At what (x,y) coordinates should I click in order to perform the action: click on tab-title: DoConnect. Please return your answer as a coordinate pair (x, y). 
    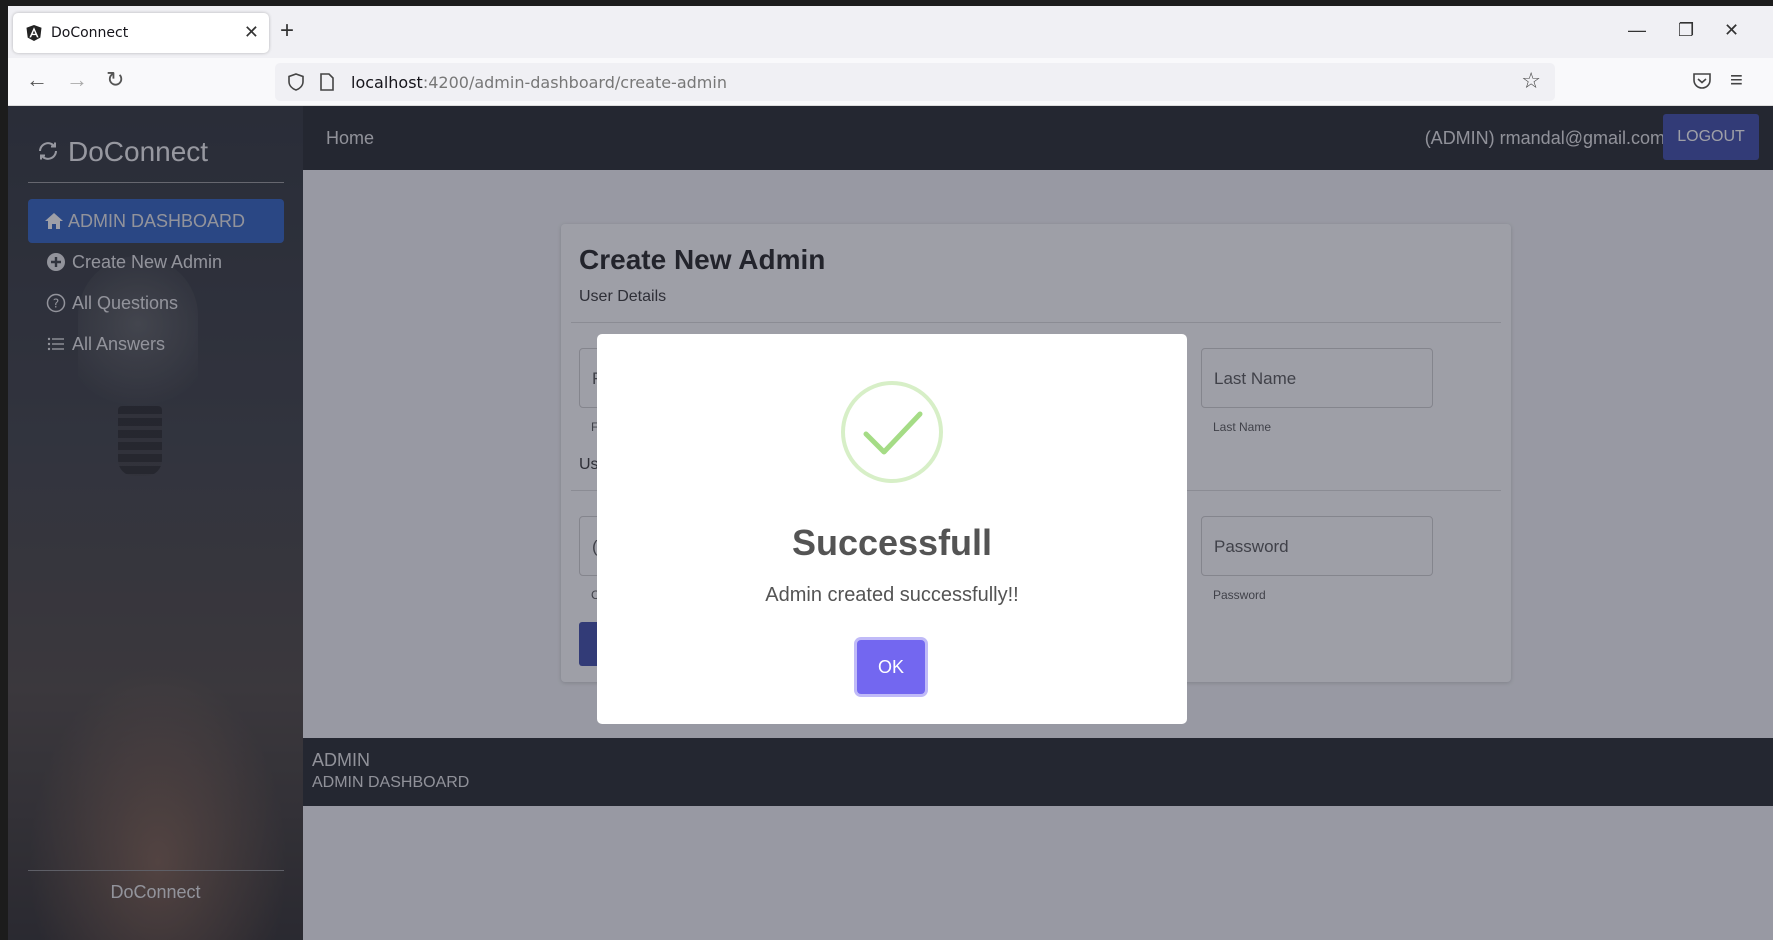
    Looking at the image, I should click on (90, 33).